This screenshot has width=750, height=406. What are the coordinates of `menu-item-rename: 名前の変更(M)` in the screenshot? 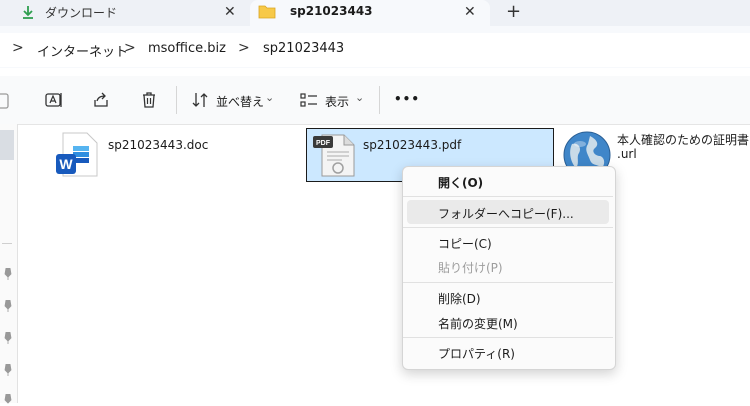 It's located at (478, 323).